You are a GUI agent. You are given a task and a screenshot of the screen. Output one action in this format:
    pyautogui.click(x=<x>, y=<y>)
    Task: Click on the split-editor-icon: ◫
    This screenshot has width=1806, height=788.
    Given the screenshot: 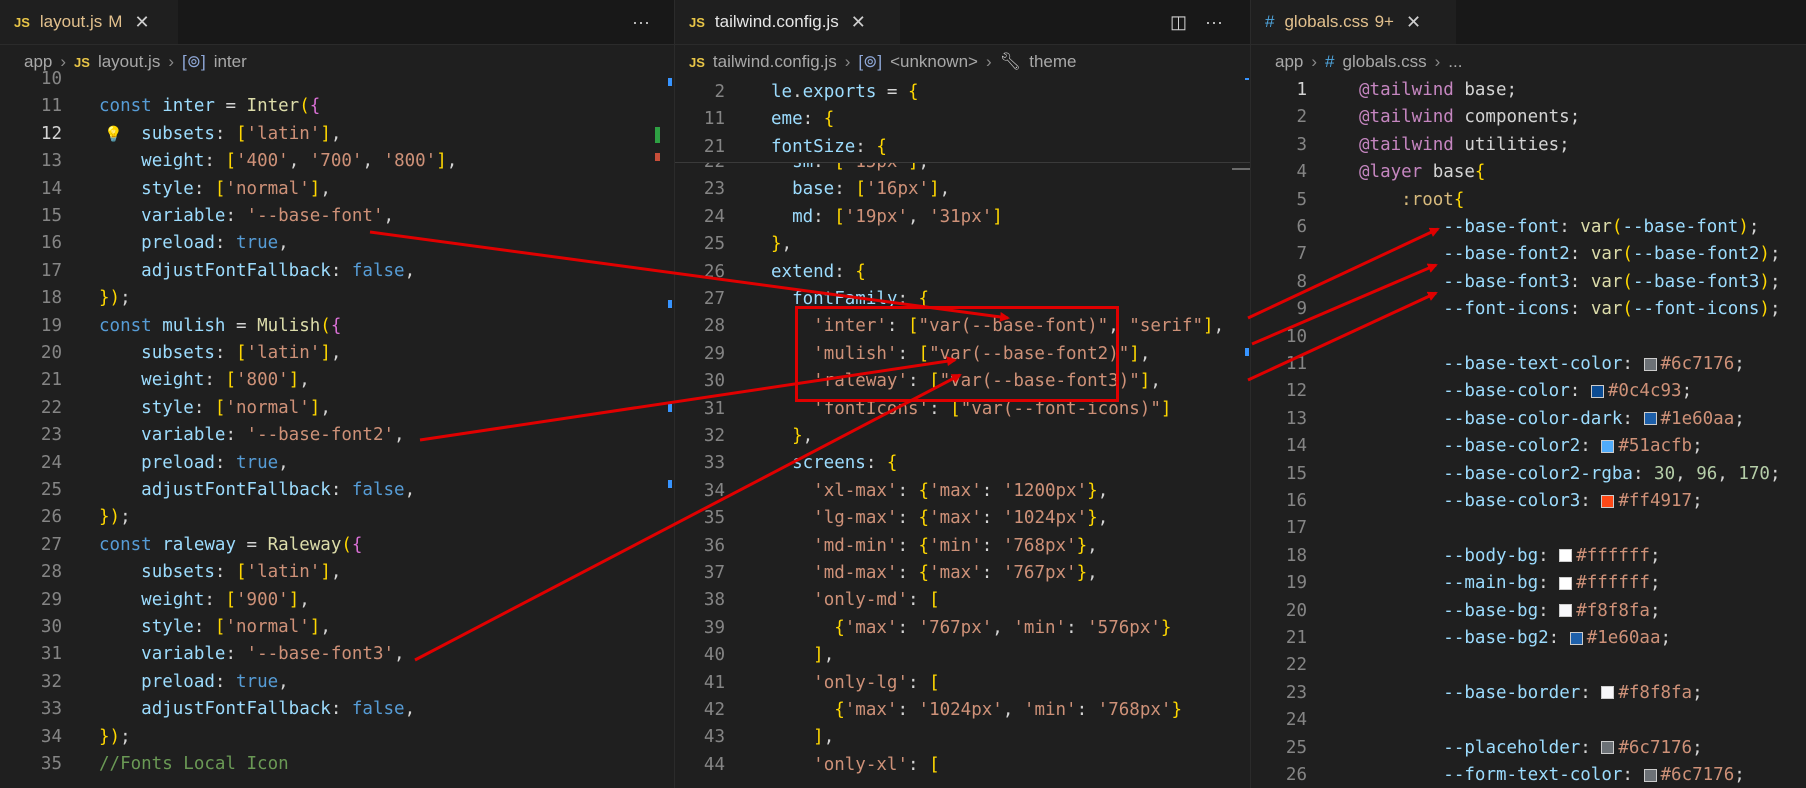 What is the action you would take?
    pyautogui.click(x=1178, y=22)
    